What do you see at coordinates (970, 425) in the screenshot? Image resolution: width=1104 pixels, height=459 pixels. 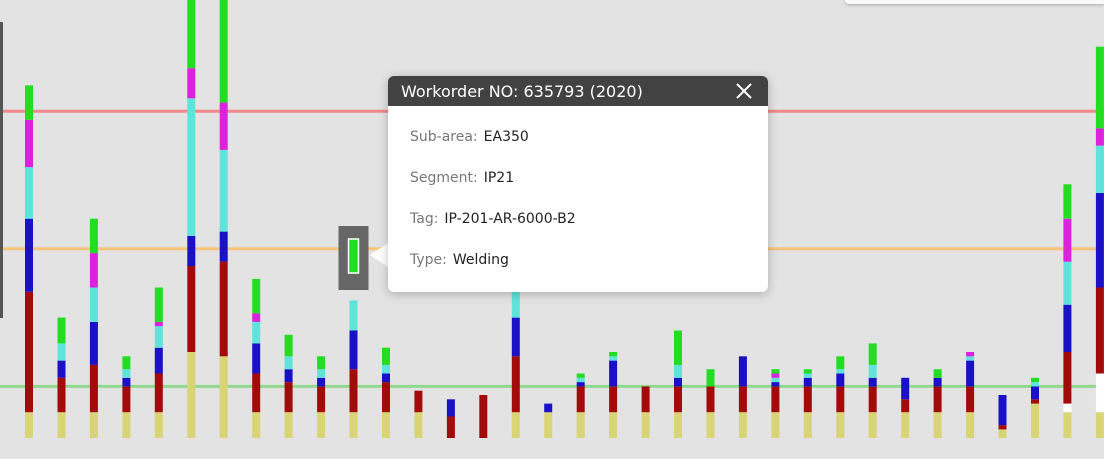 I see `bar-29-khaki` at bounding box center [970, 425].